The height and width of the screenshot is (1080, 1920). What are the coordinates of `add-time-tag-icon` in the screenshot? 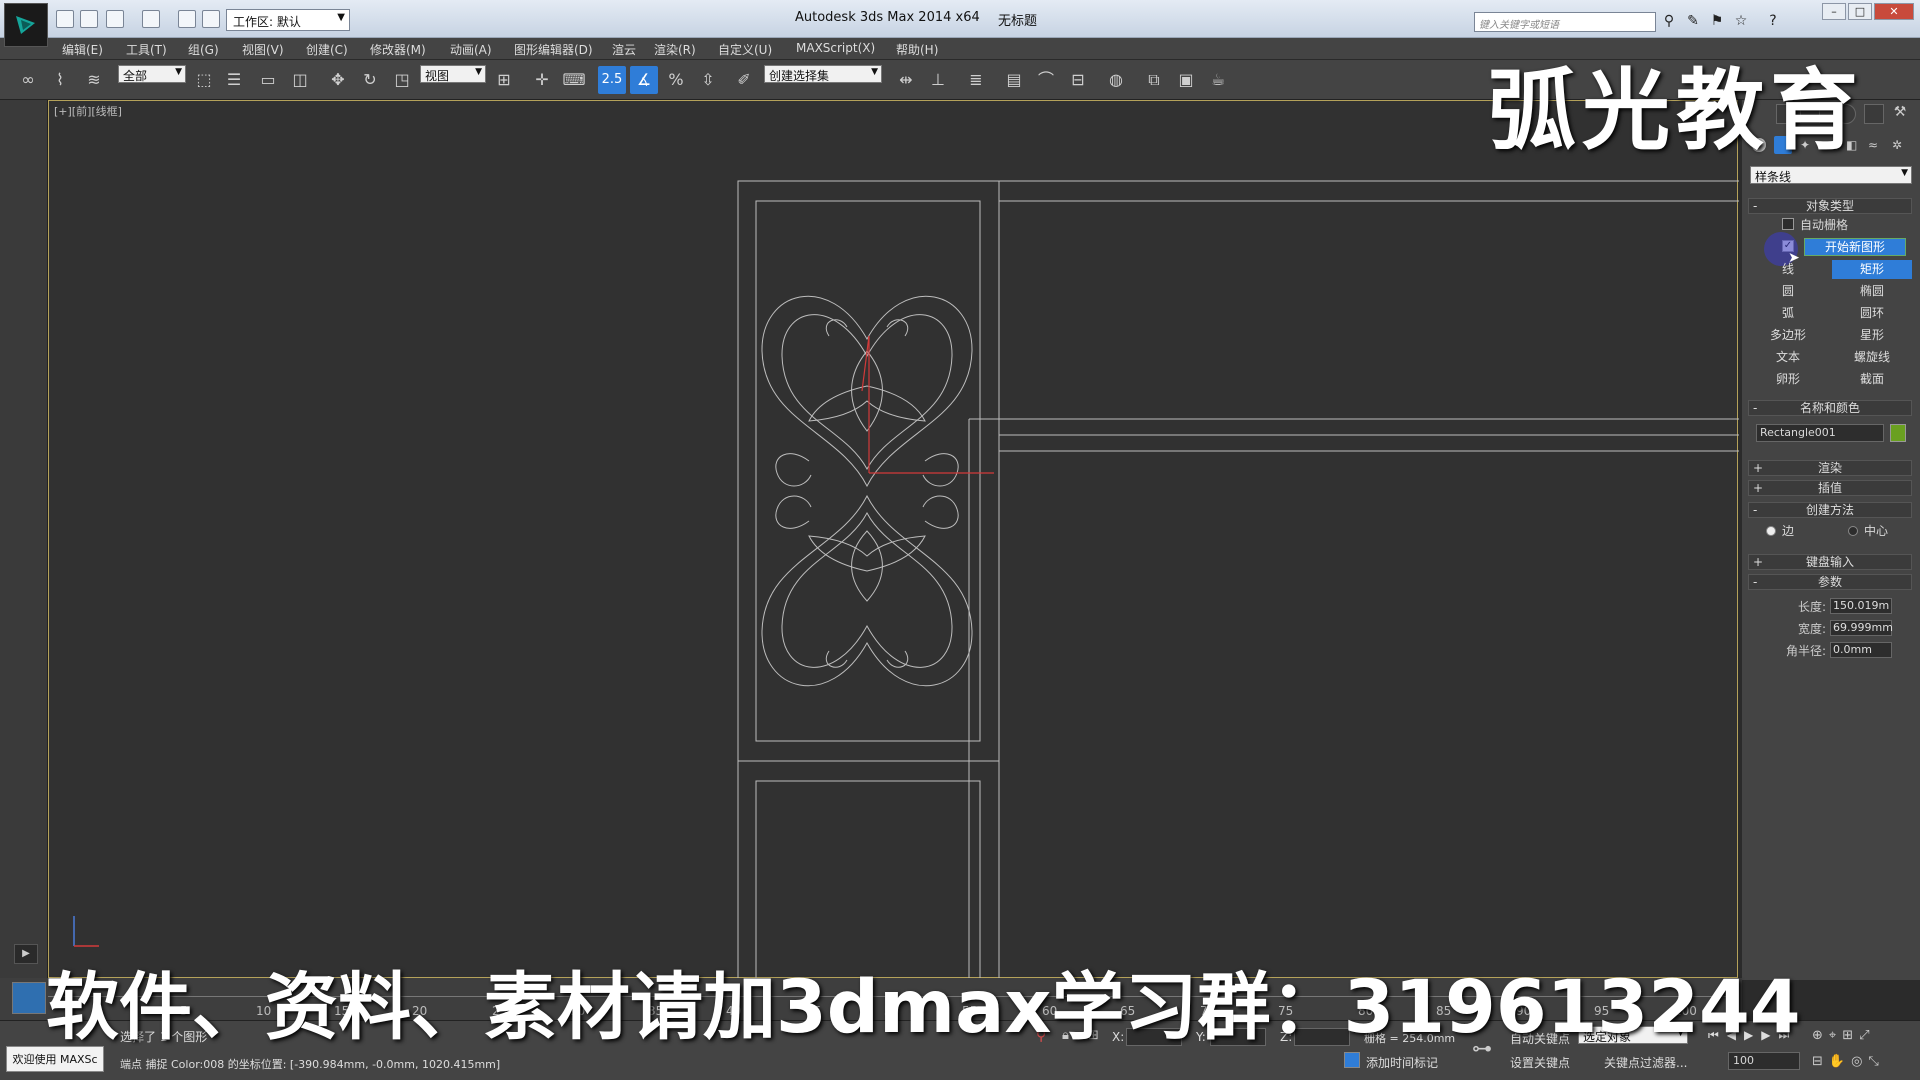 It's located at (1352, 1060).